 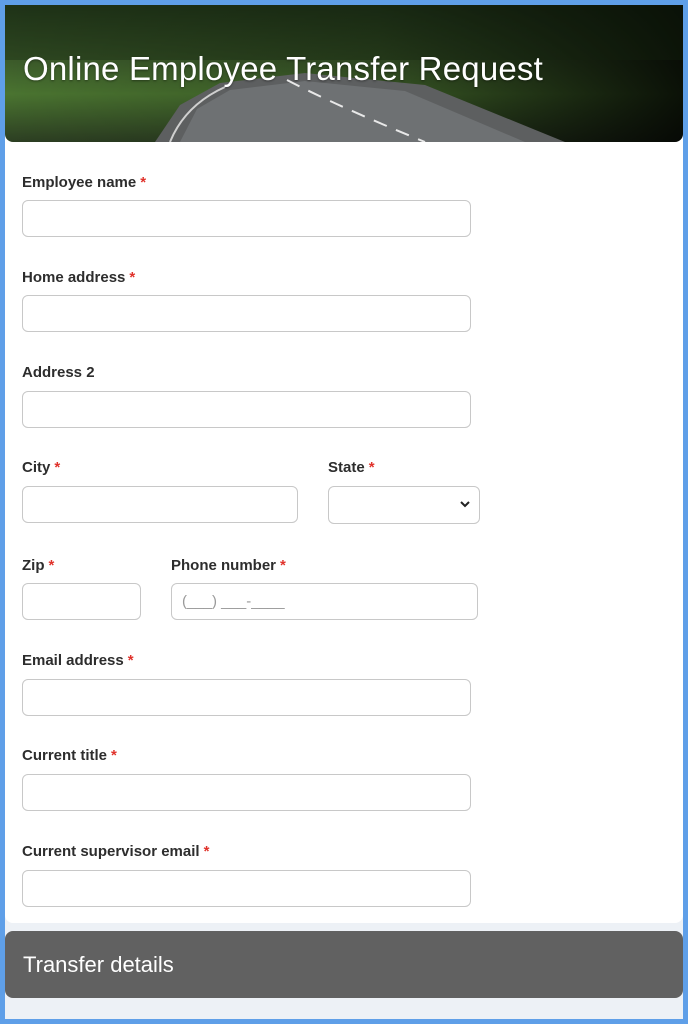 What do you see at coordinates (346, 467) in the screenshot?
I see `state-label-text: State` at bounding box center [346, 467].